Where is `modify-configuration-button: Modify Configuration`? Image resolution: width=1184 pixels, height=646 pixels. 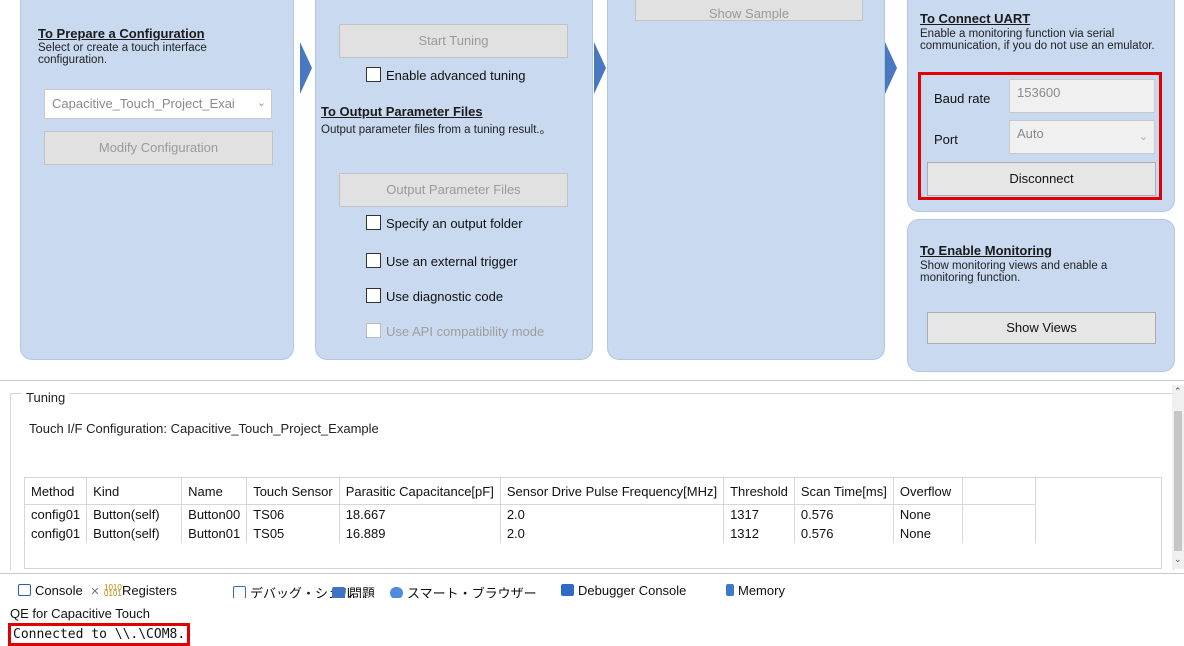 modify-configuration-button: Modify Configuration is located at coordinates (158, 148).